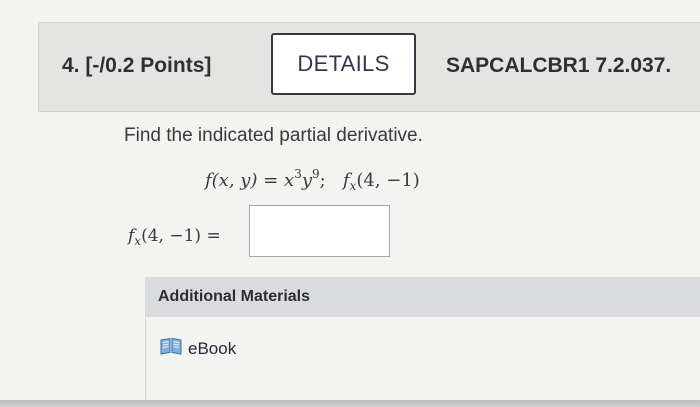 This screenshot has width=700, height=407. Describe the element at coordinates (231, 180) in the screenshot. I see `function-lhs: f(x, y)` at that location.